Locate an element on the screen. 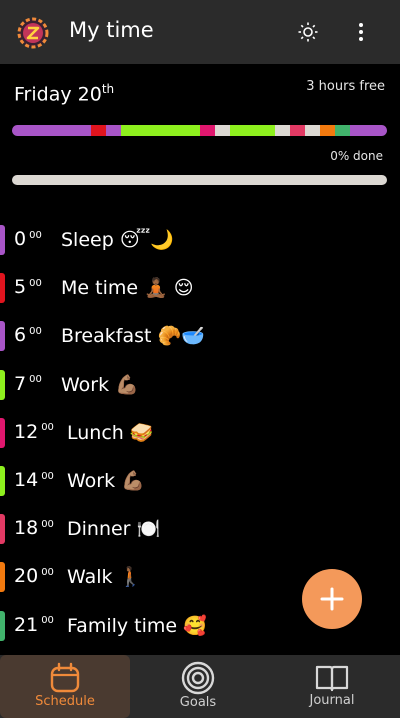 The image size is (400, 718). activity-label: Lunch 🥪 is located at coordinates (110, 432).